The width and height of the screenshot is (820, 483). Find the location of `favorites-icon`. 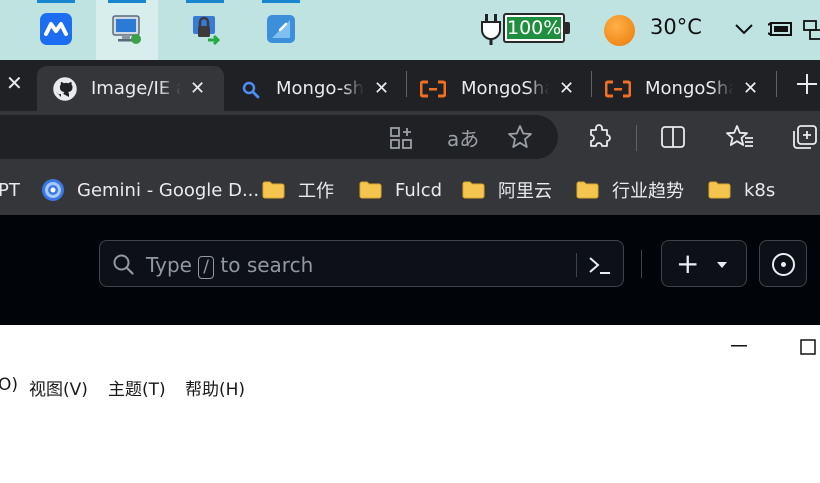

favorites-icon is located at coordinates (740, 137).